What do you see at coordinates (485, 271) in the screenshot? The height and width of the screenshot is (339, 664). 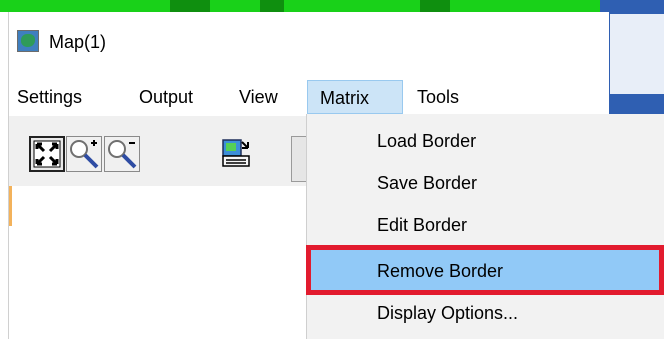 I see `menu-item-remove-border: Remove Border` at bounding box center [485, 271].